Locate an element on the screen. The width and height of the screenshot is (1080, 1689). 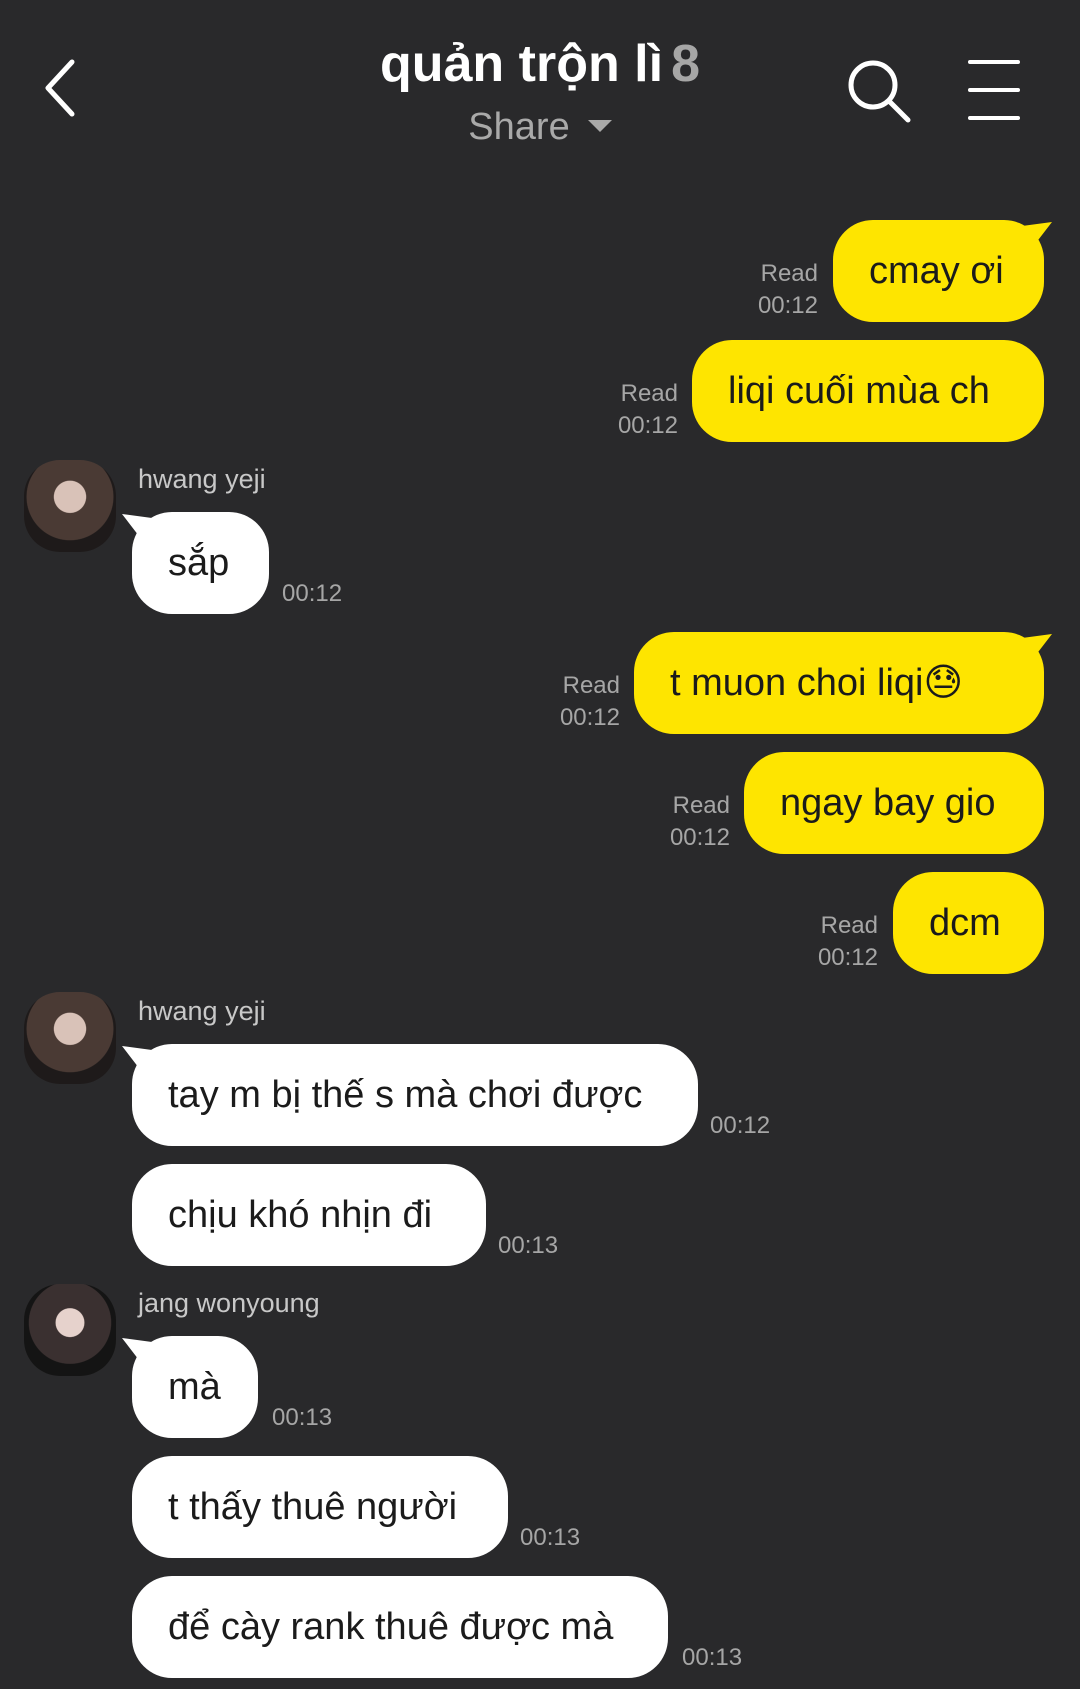
message-bubble: ngay bay gio is located at coordinates (894, 803).